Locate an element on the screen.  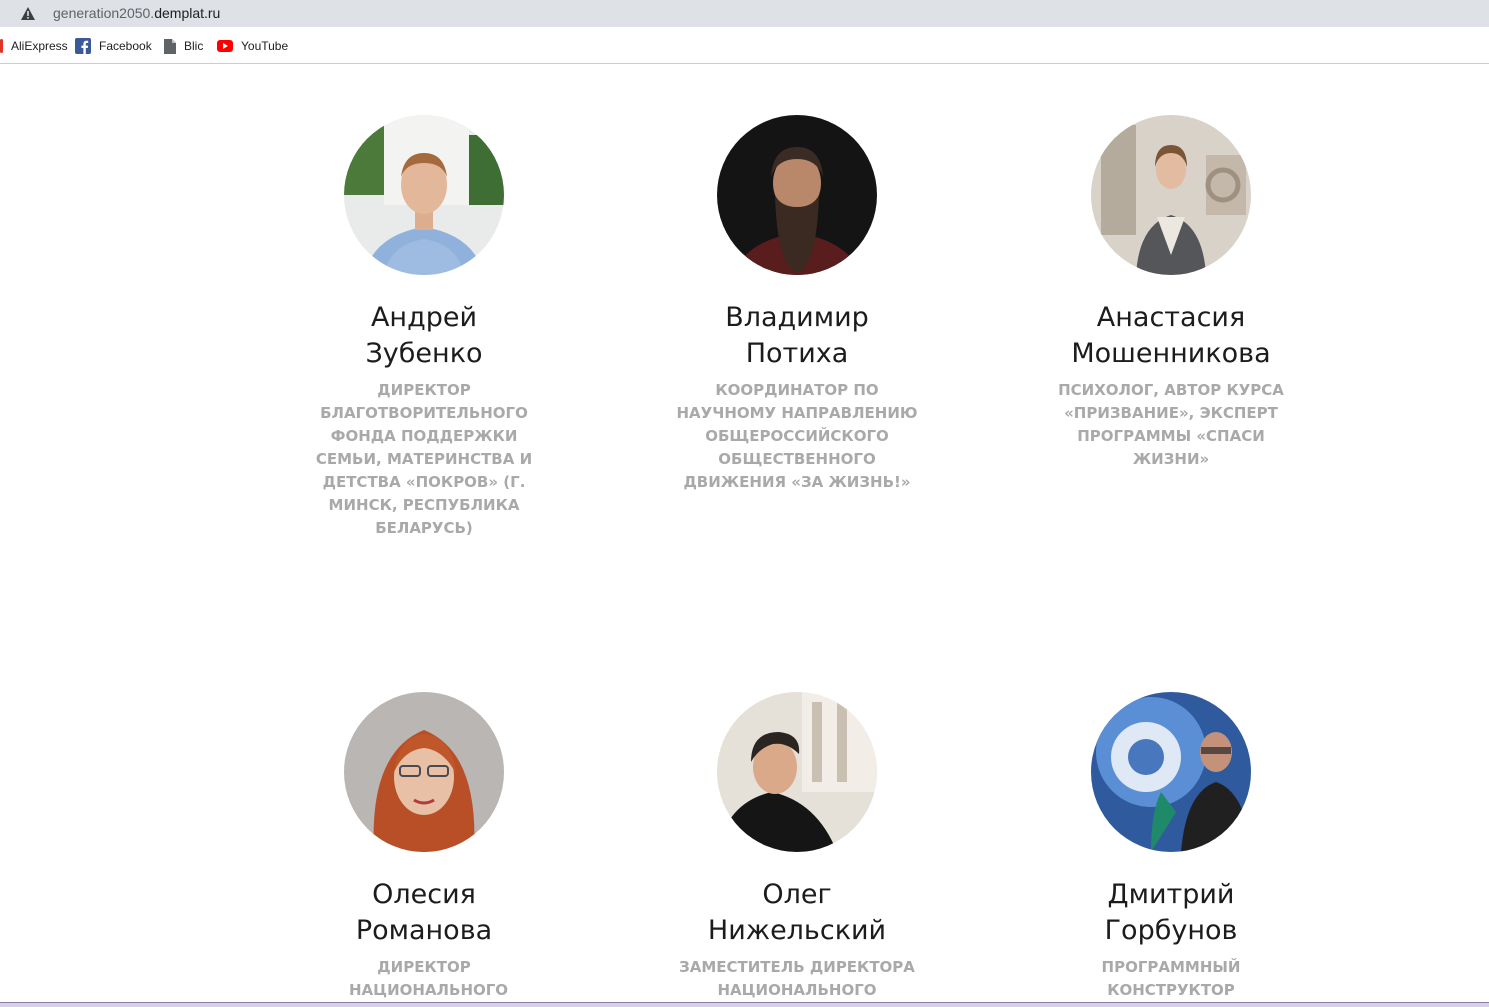
bookmark-facebook: Facebook is located at coordinates (113, 46).